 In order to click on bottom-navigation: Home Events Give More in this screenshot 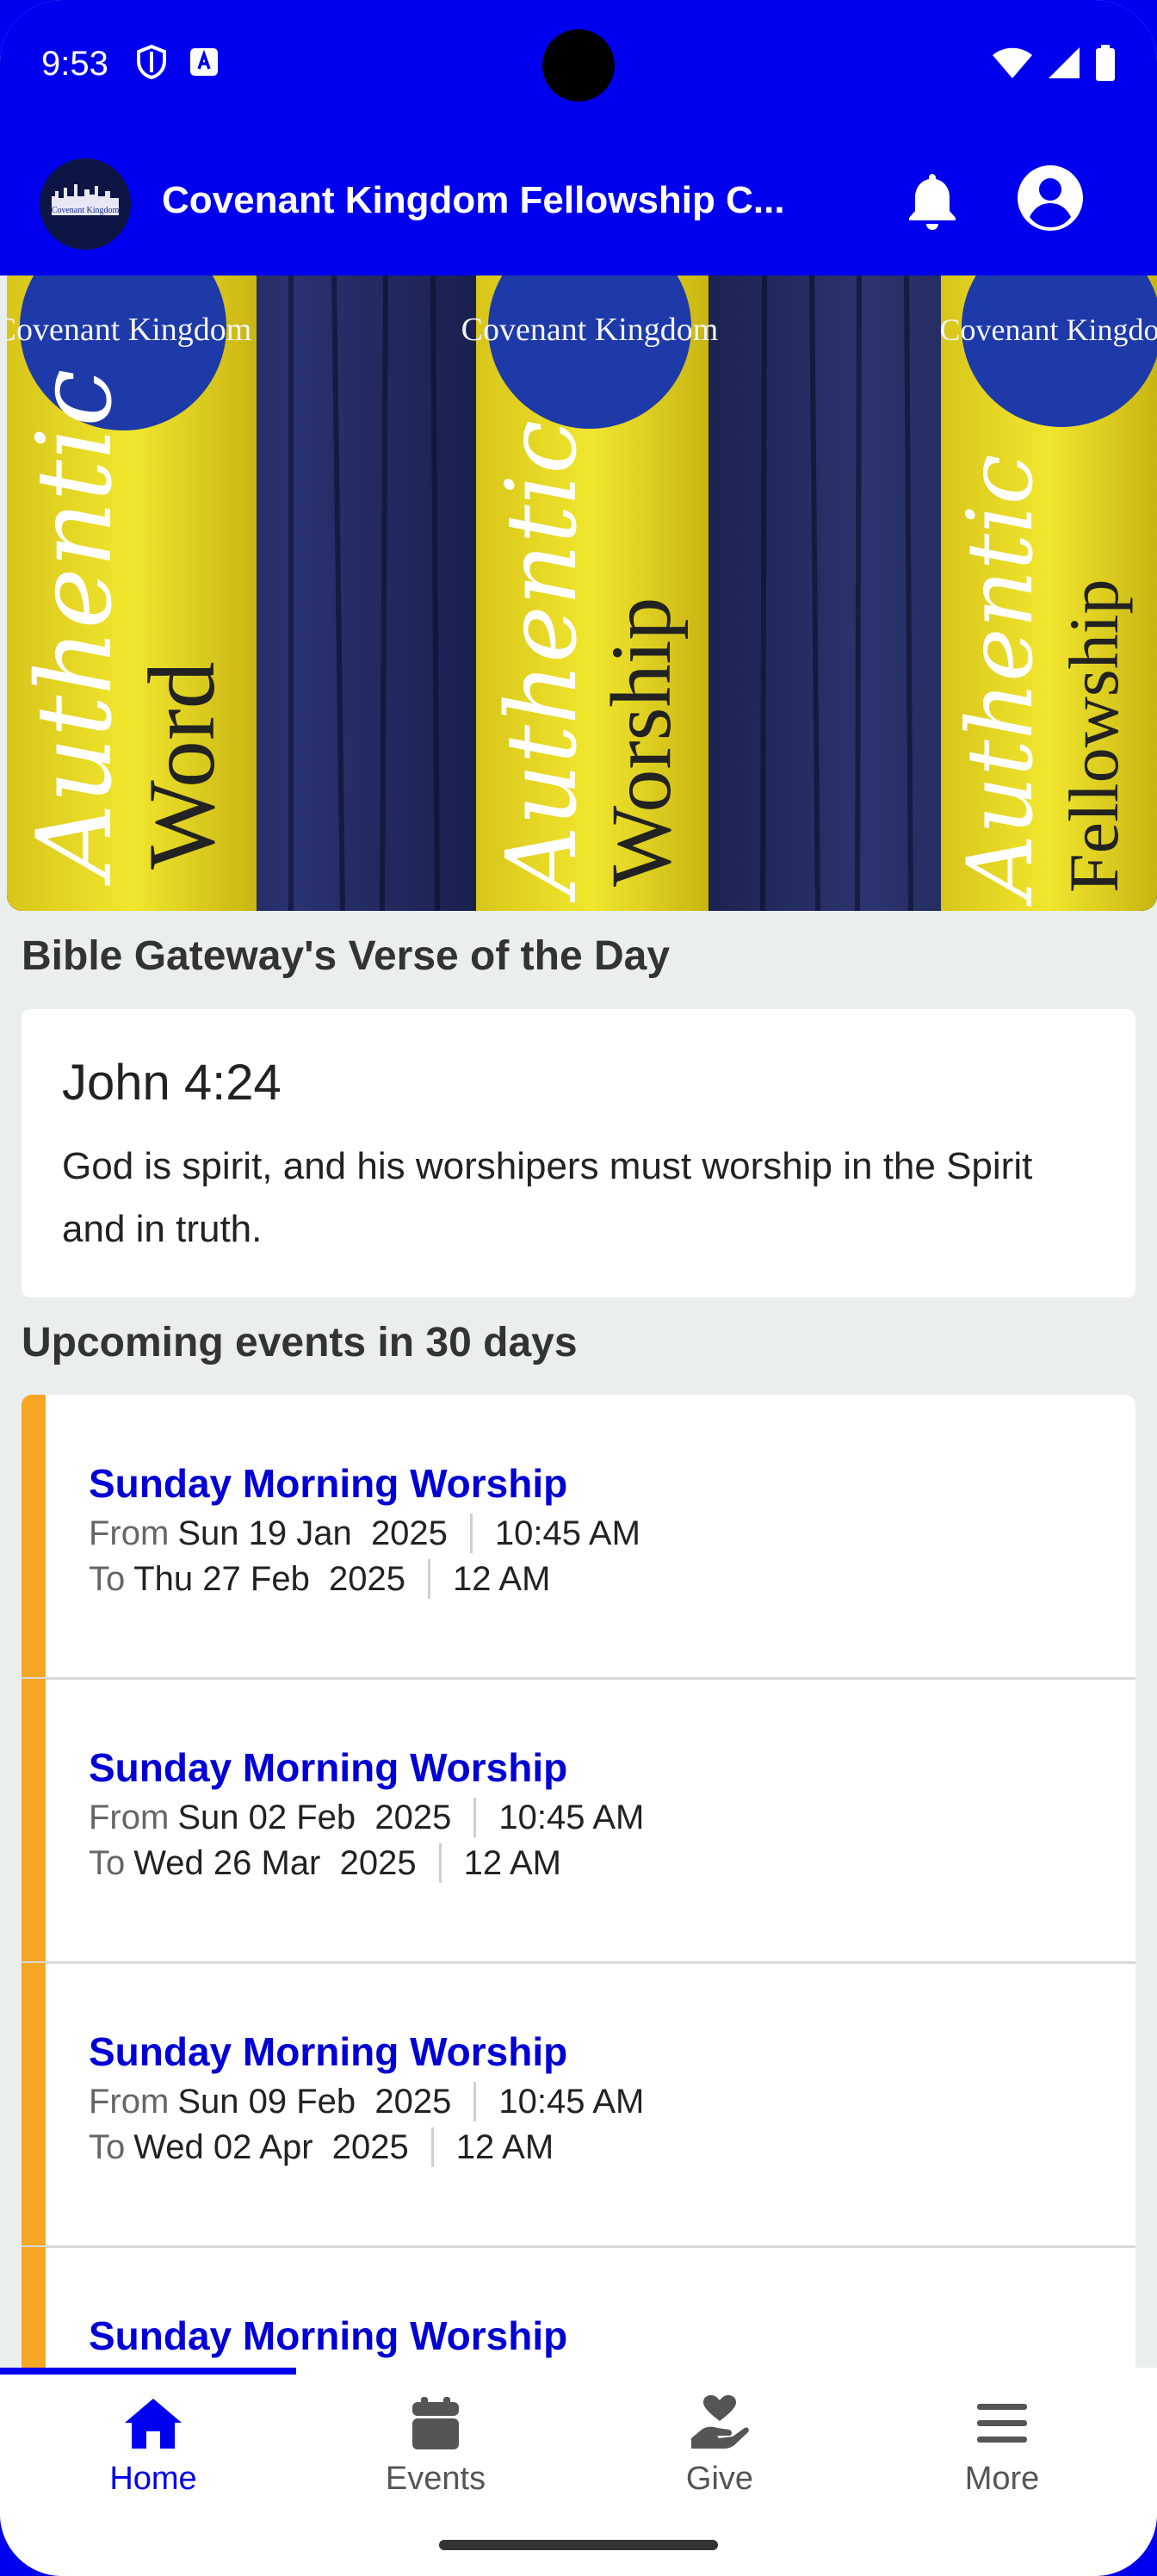, I will do `click(579, 2441)`.